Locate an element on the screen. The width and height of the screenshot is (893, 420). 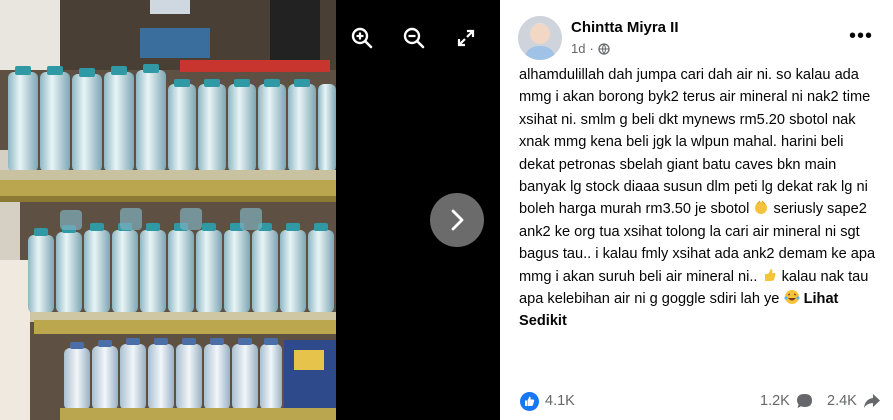
author-name: Chintta Miyra II is located at coordinates (625, 27).